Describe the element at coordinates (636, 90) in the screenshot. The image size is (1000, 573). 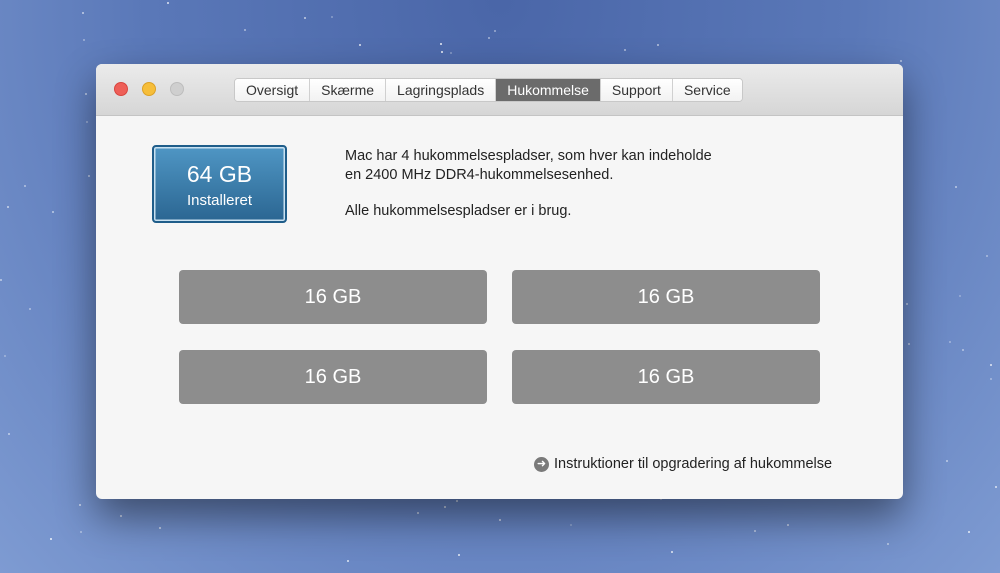
I see `tab-support: Support` at that location.